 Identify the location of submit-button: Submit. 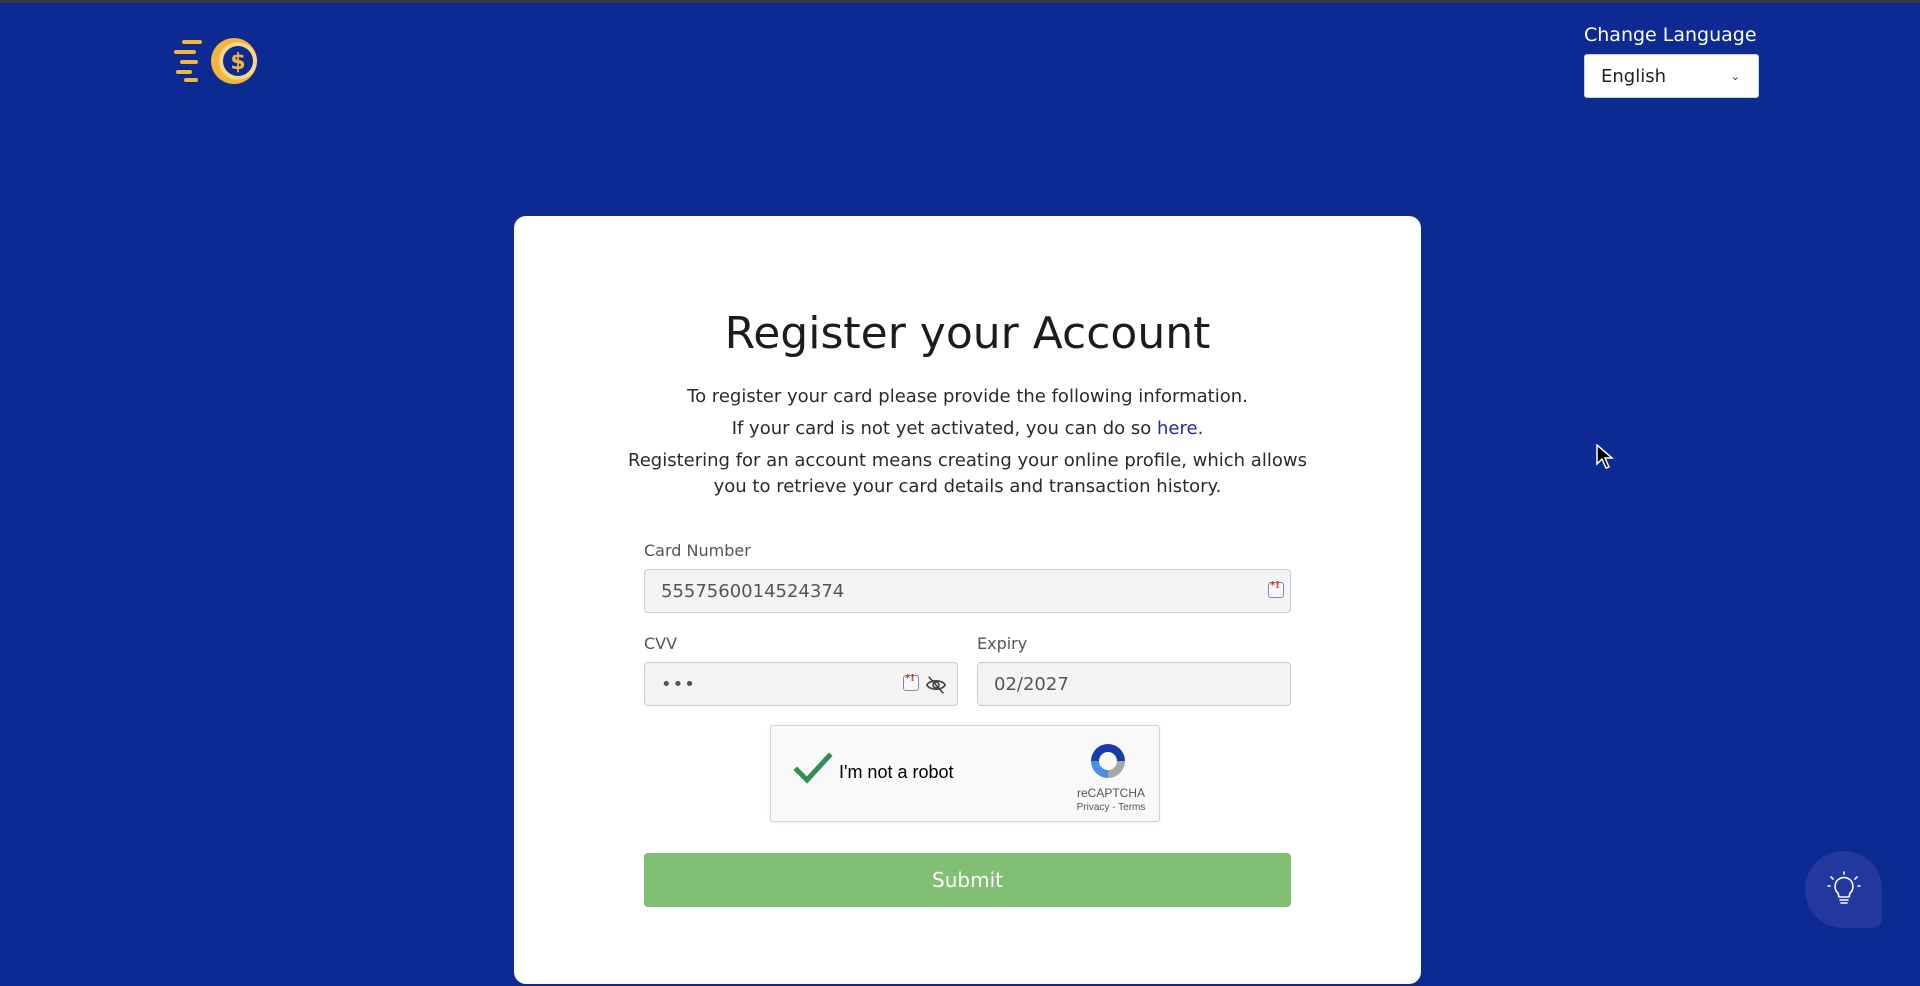
(967, 880).